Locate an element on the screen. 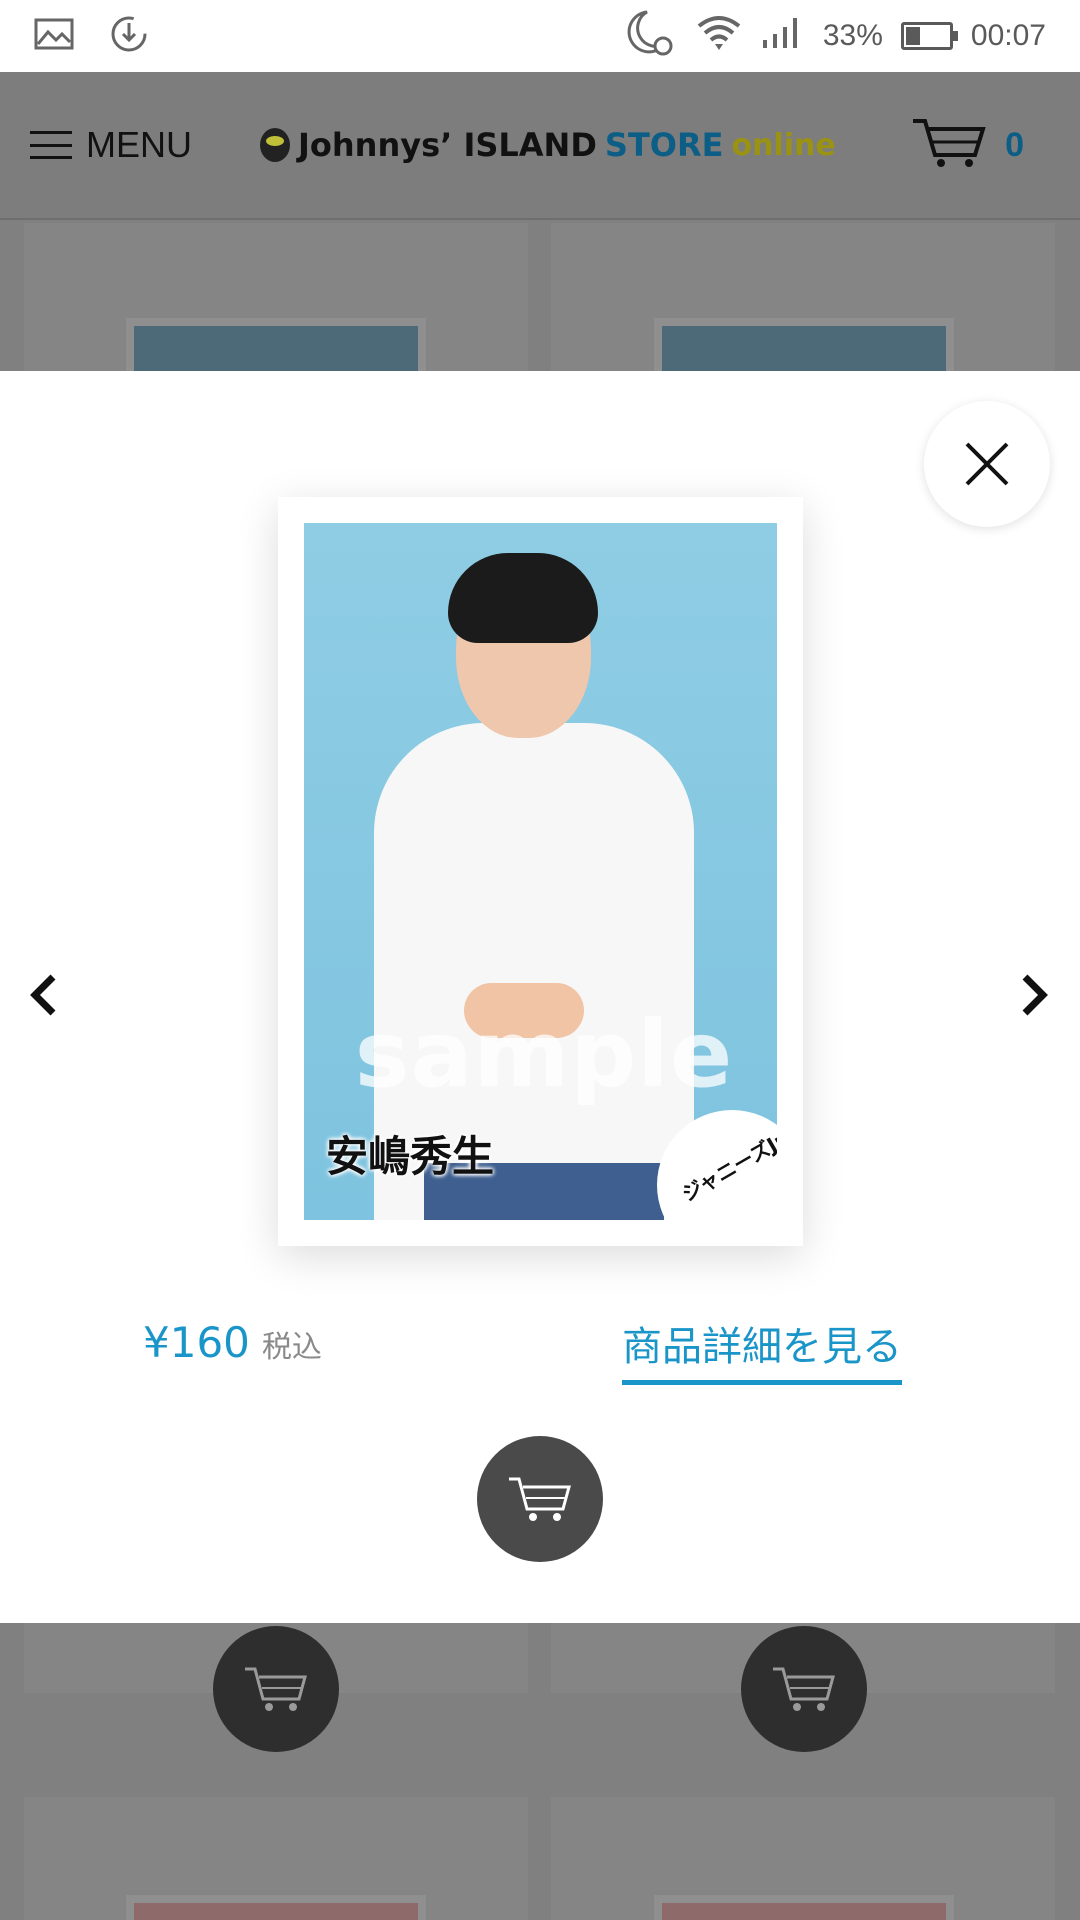 The image size is (1080, 1920). store-logo: Johnnys’ ISLAND STORE online is located at coordinates (548, 145).